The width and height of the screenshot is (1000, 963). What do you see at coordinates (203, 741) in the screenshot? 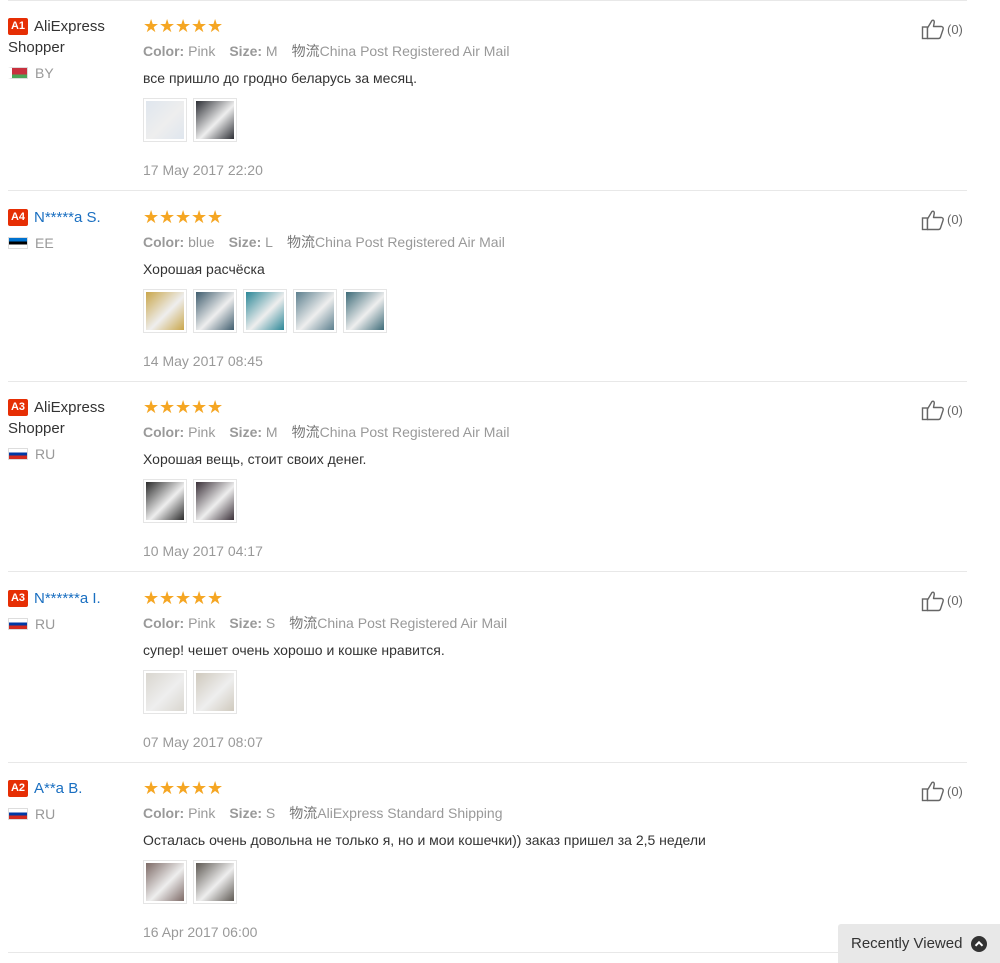
I see `review-date: 07 May 2017 08:07` at bounding box center [203, 741].